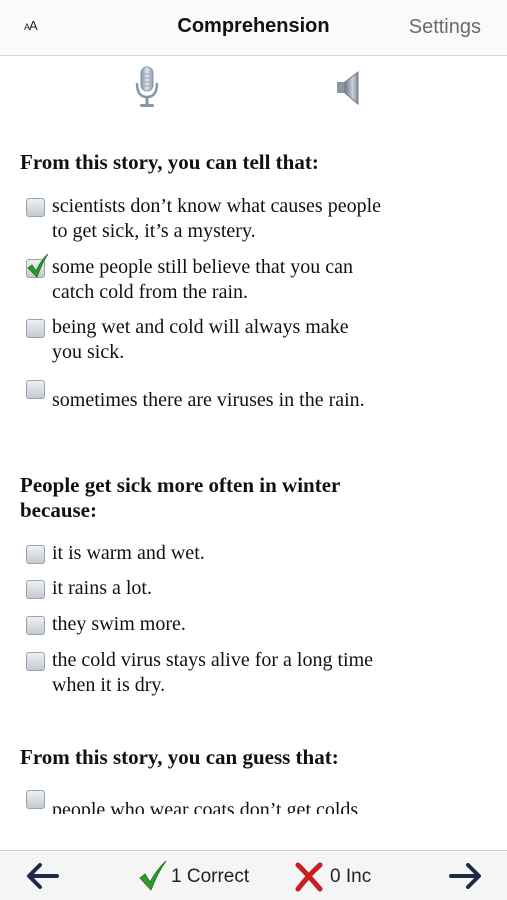  I want to click on speaker-button, so click(348, 88).